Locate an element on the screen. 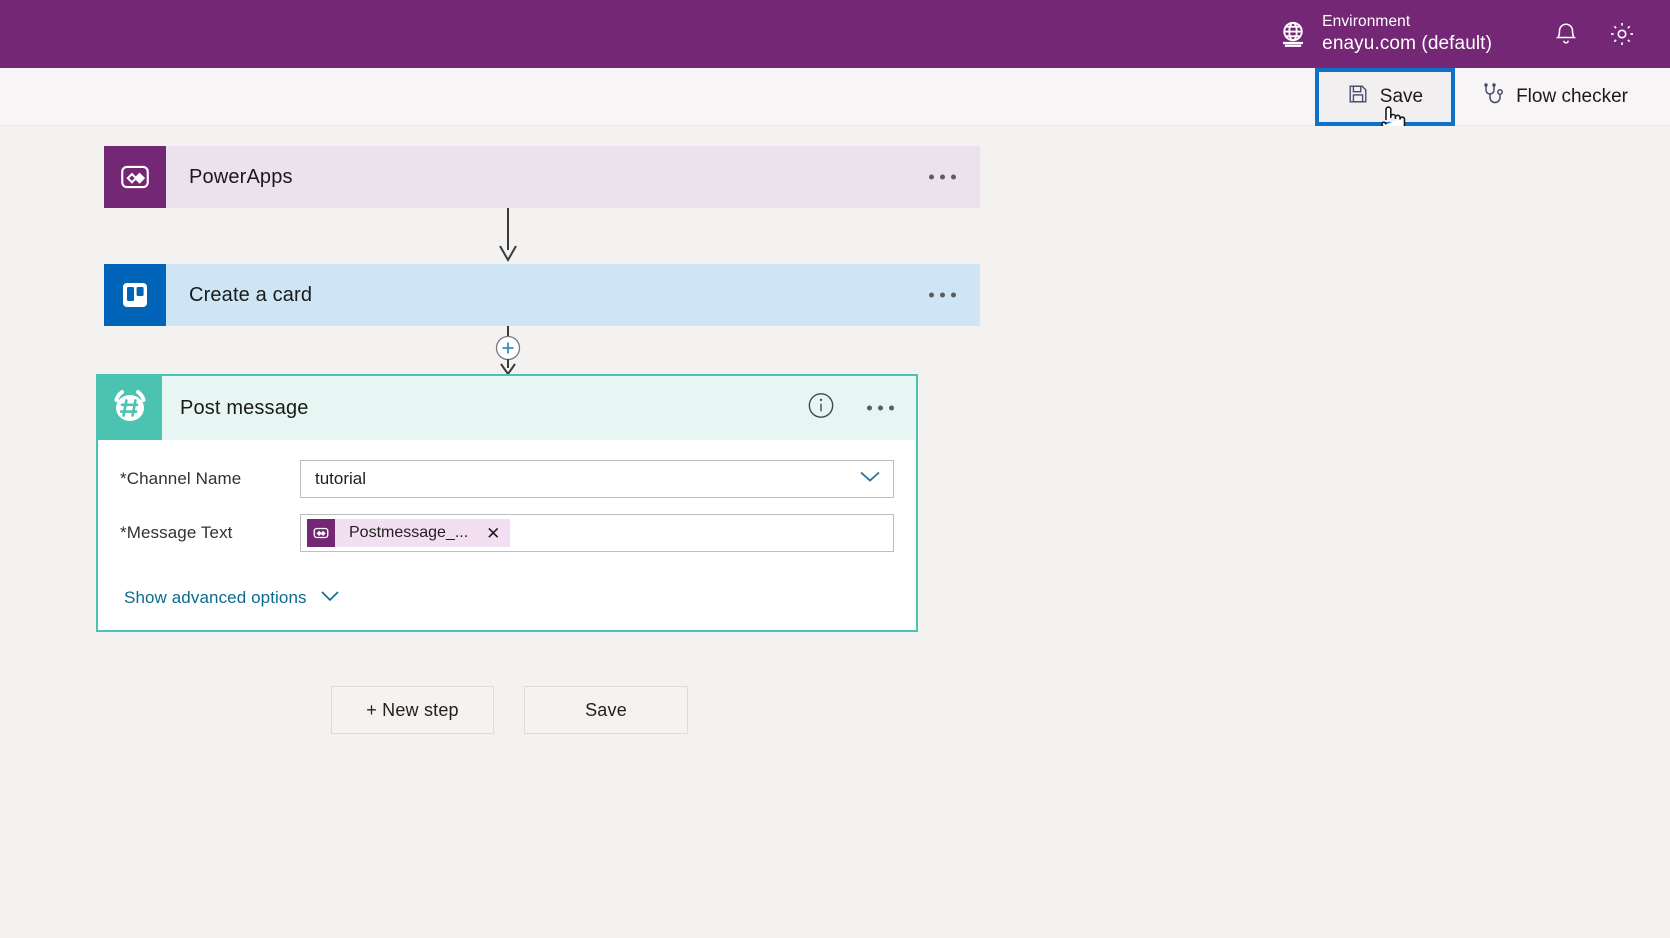 This screenshot has height=938, width=1670. environment-label: Environment is located at coordinates (1366, 22).